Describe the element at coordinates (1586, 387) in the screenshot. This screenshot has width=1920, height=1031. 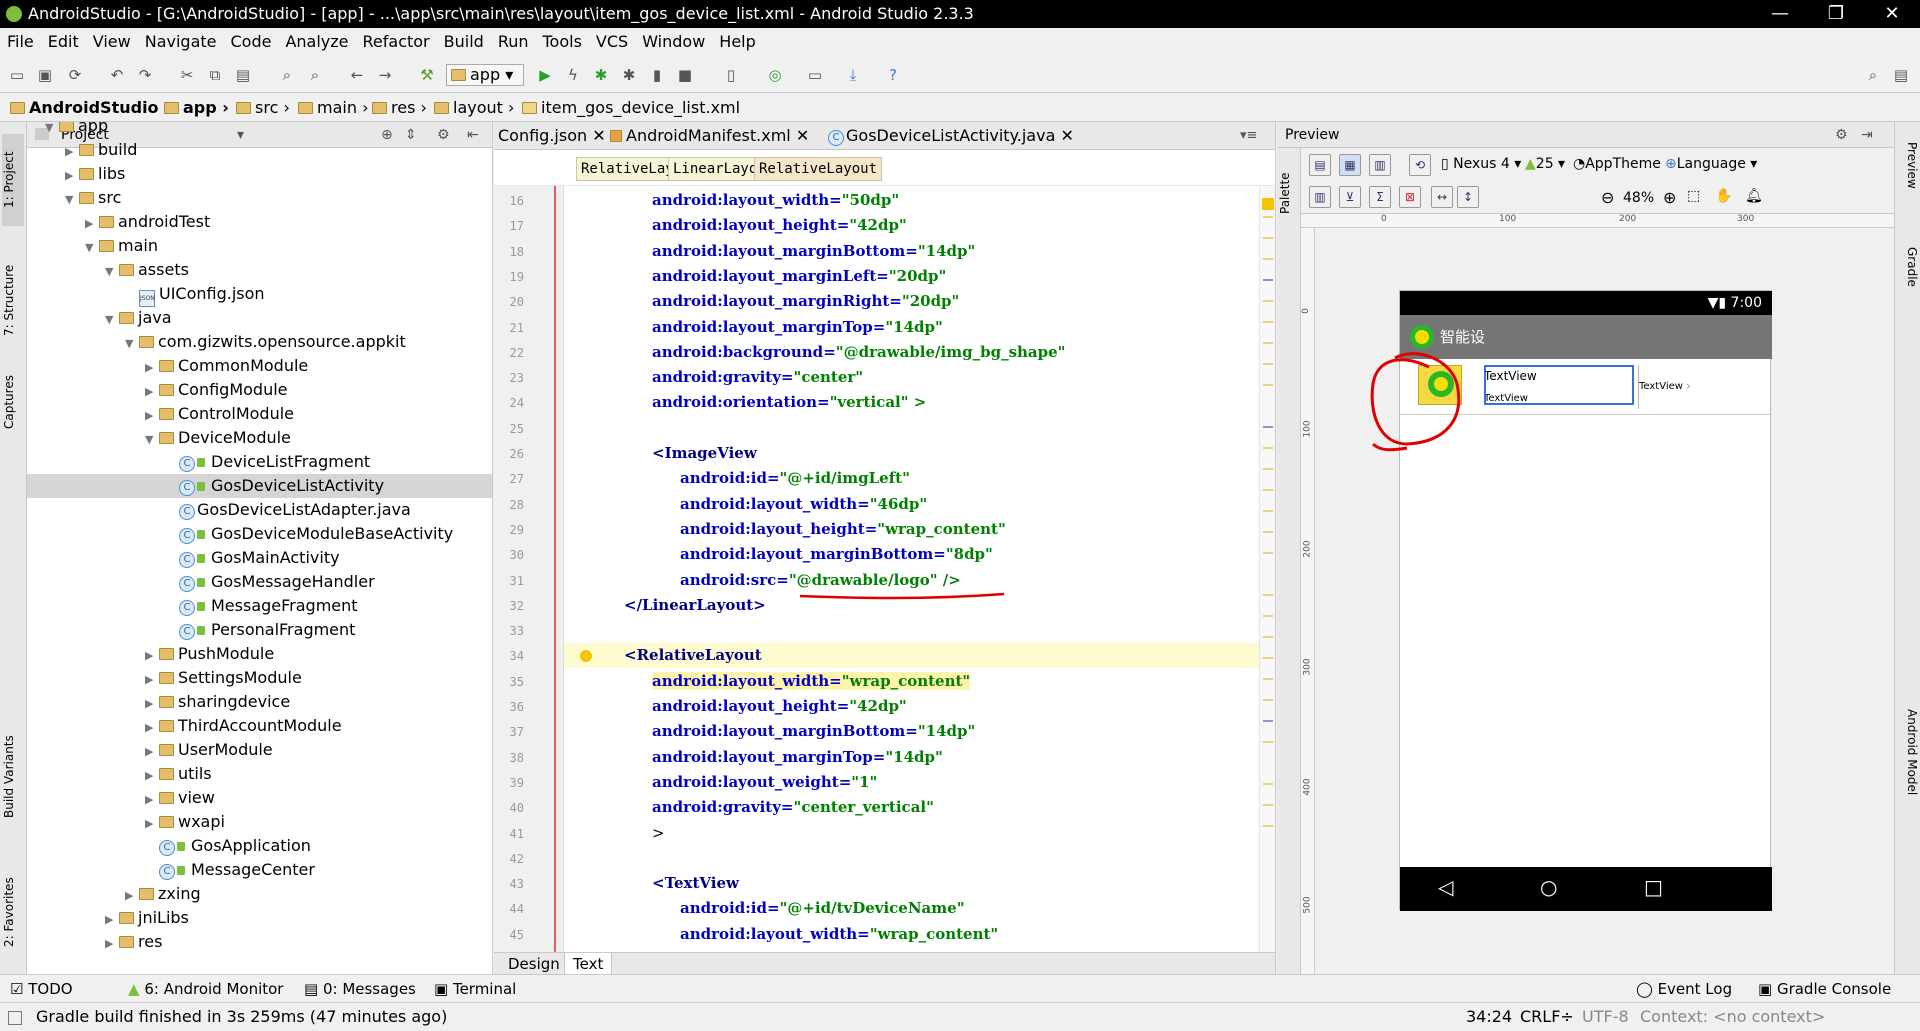
I see `device-list-item: TextView TextView TextView ›` at that location.